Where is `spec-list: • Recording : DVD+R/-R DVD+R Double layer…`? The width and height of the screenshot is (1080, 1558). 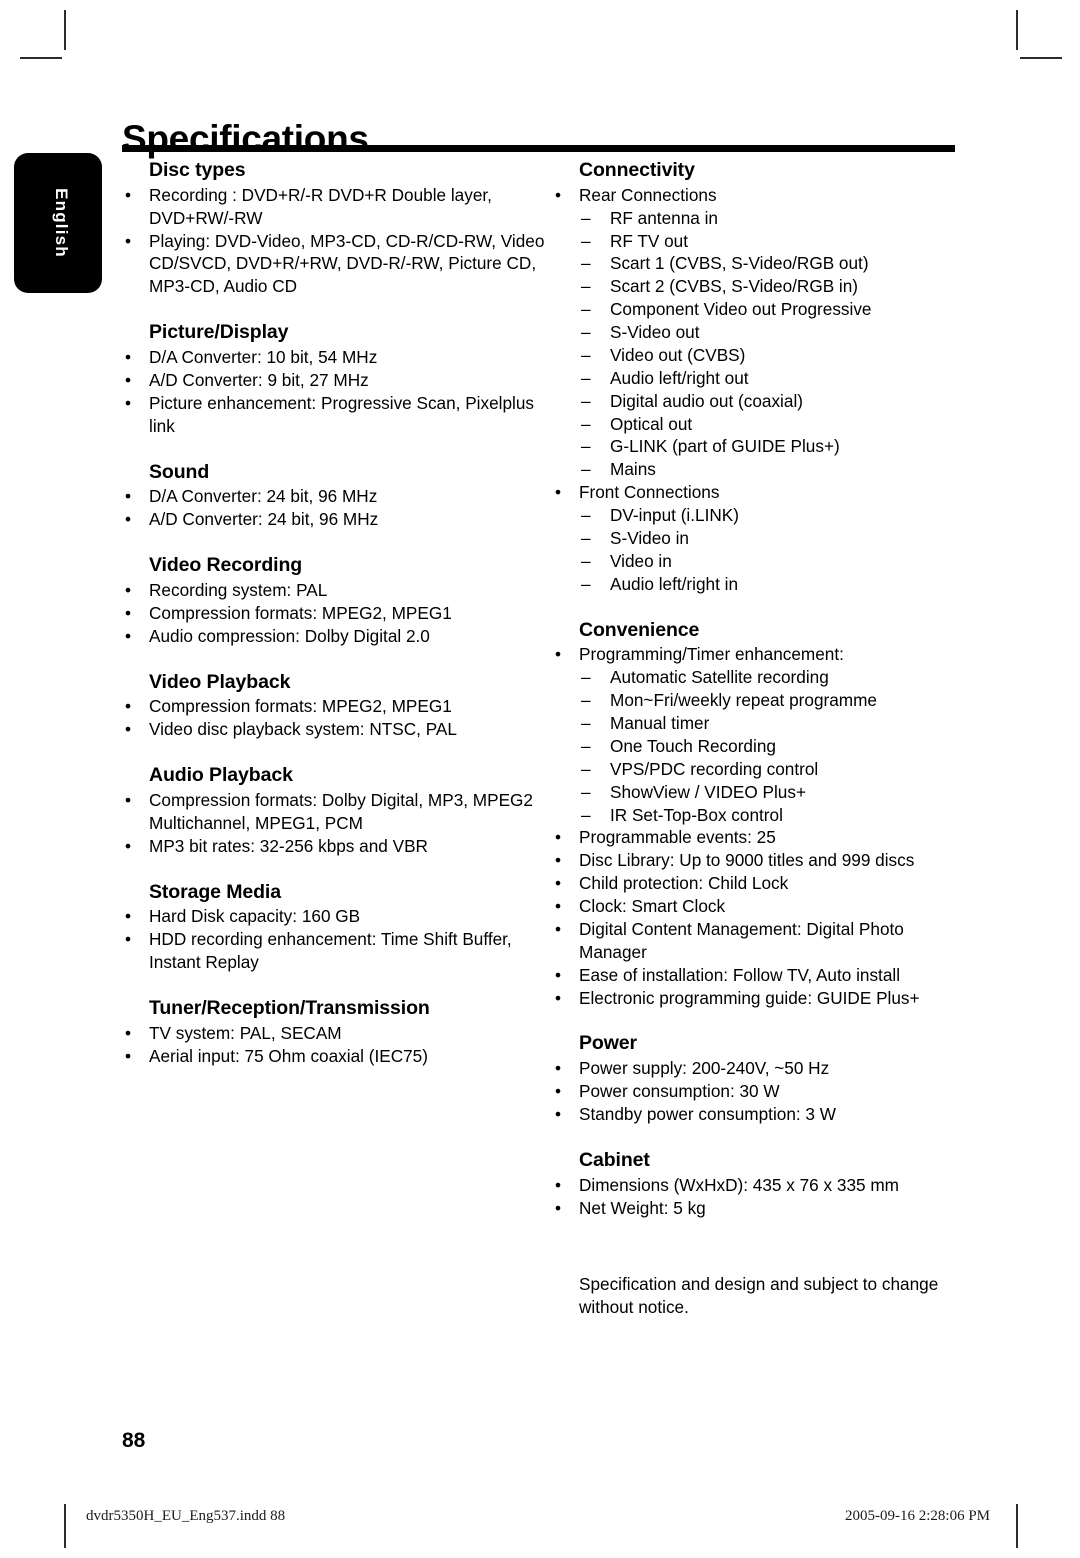
spec-list: • Recording : DVD+R/-R DVD+R Double layer… is located at coordinates (333, 241).